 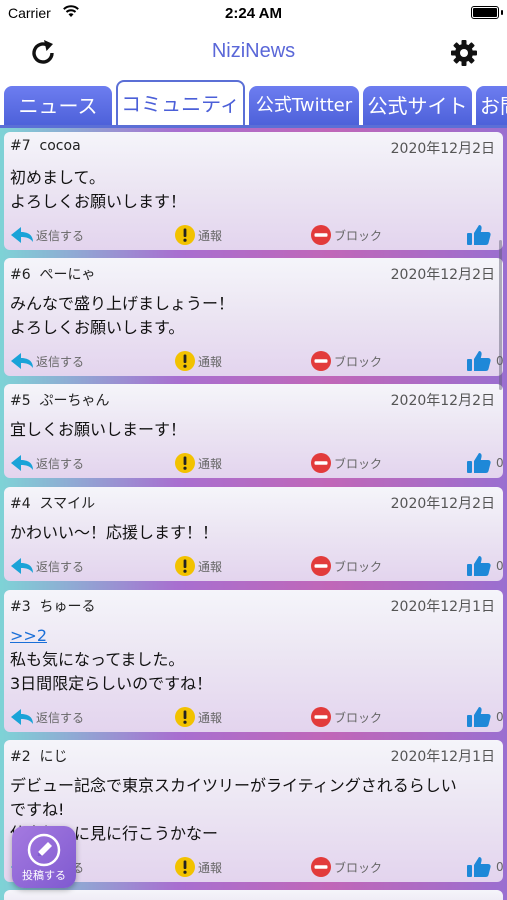 I want to click on post-text-line: 初めまして。, so click(x=58, y=177).